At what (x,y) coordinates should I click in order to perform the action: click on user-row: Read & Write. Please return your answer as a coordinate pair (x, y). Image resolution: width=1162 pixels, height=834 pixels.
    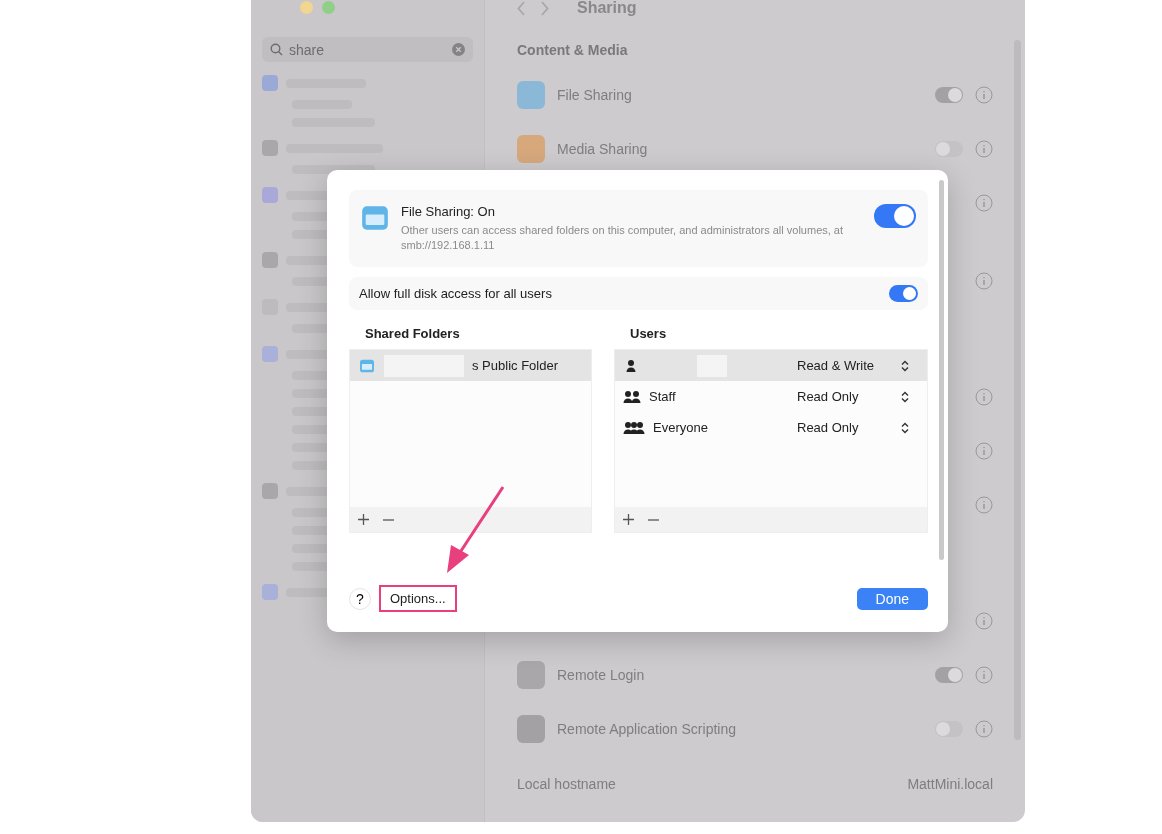
    Looking at the image, I should click on (771, 365).